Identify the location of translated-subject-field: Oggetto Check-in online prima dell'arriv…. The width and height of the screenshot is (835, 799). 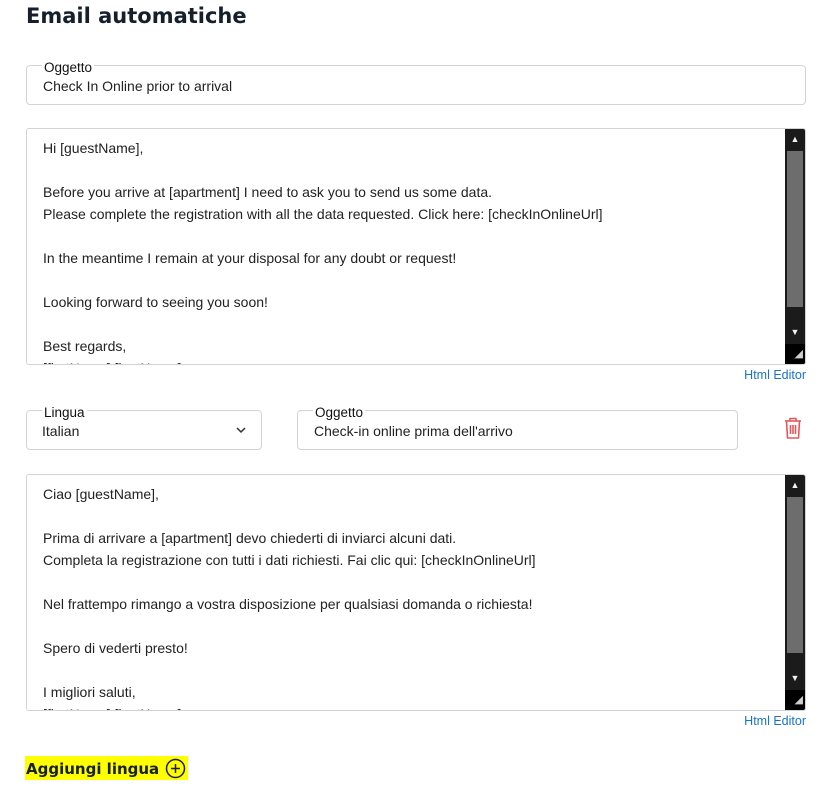
(517, 428).